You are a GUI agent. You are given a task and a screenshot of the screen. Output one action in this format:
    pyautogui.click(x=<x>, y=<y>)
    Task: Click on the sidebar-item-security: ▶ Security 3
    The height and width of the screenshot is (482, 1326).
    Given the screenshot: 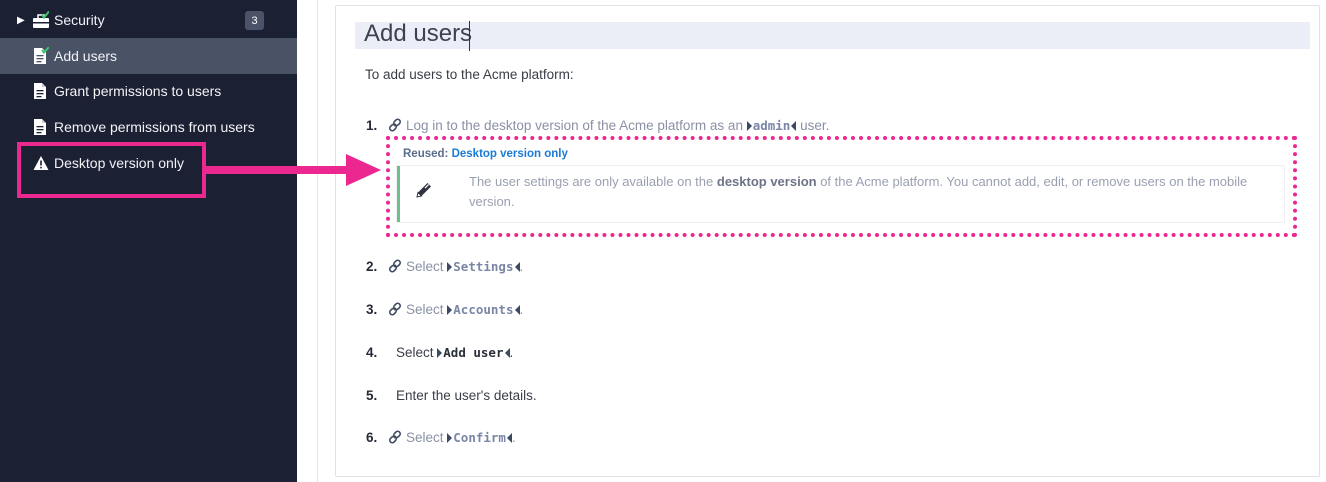 What is the action you would take?
    pyautogui.click(x=148, y=20)
    